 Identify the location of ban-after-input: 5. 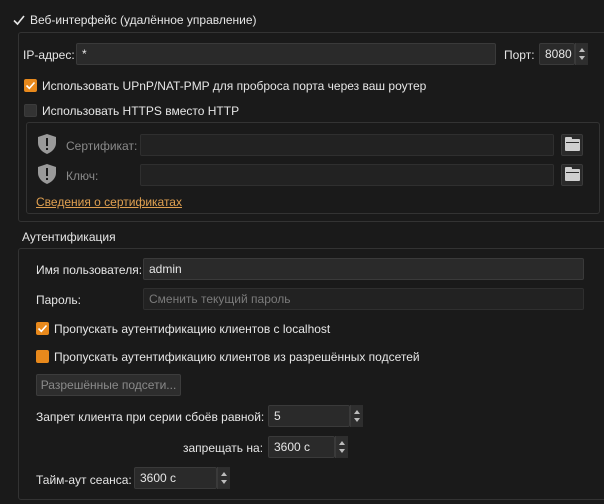
(309, 416).